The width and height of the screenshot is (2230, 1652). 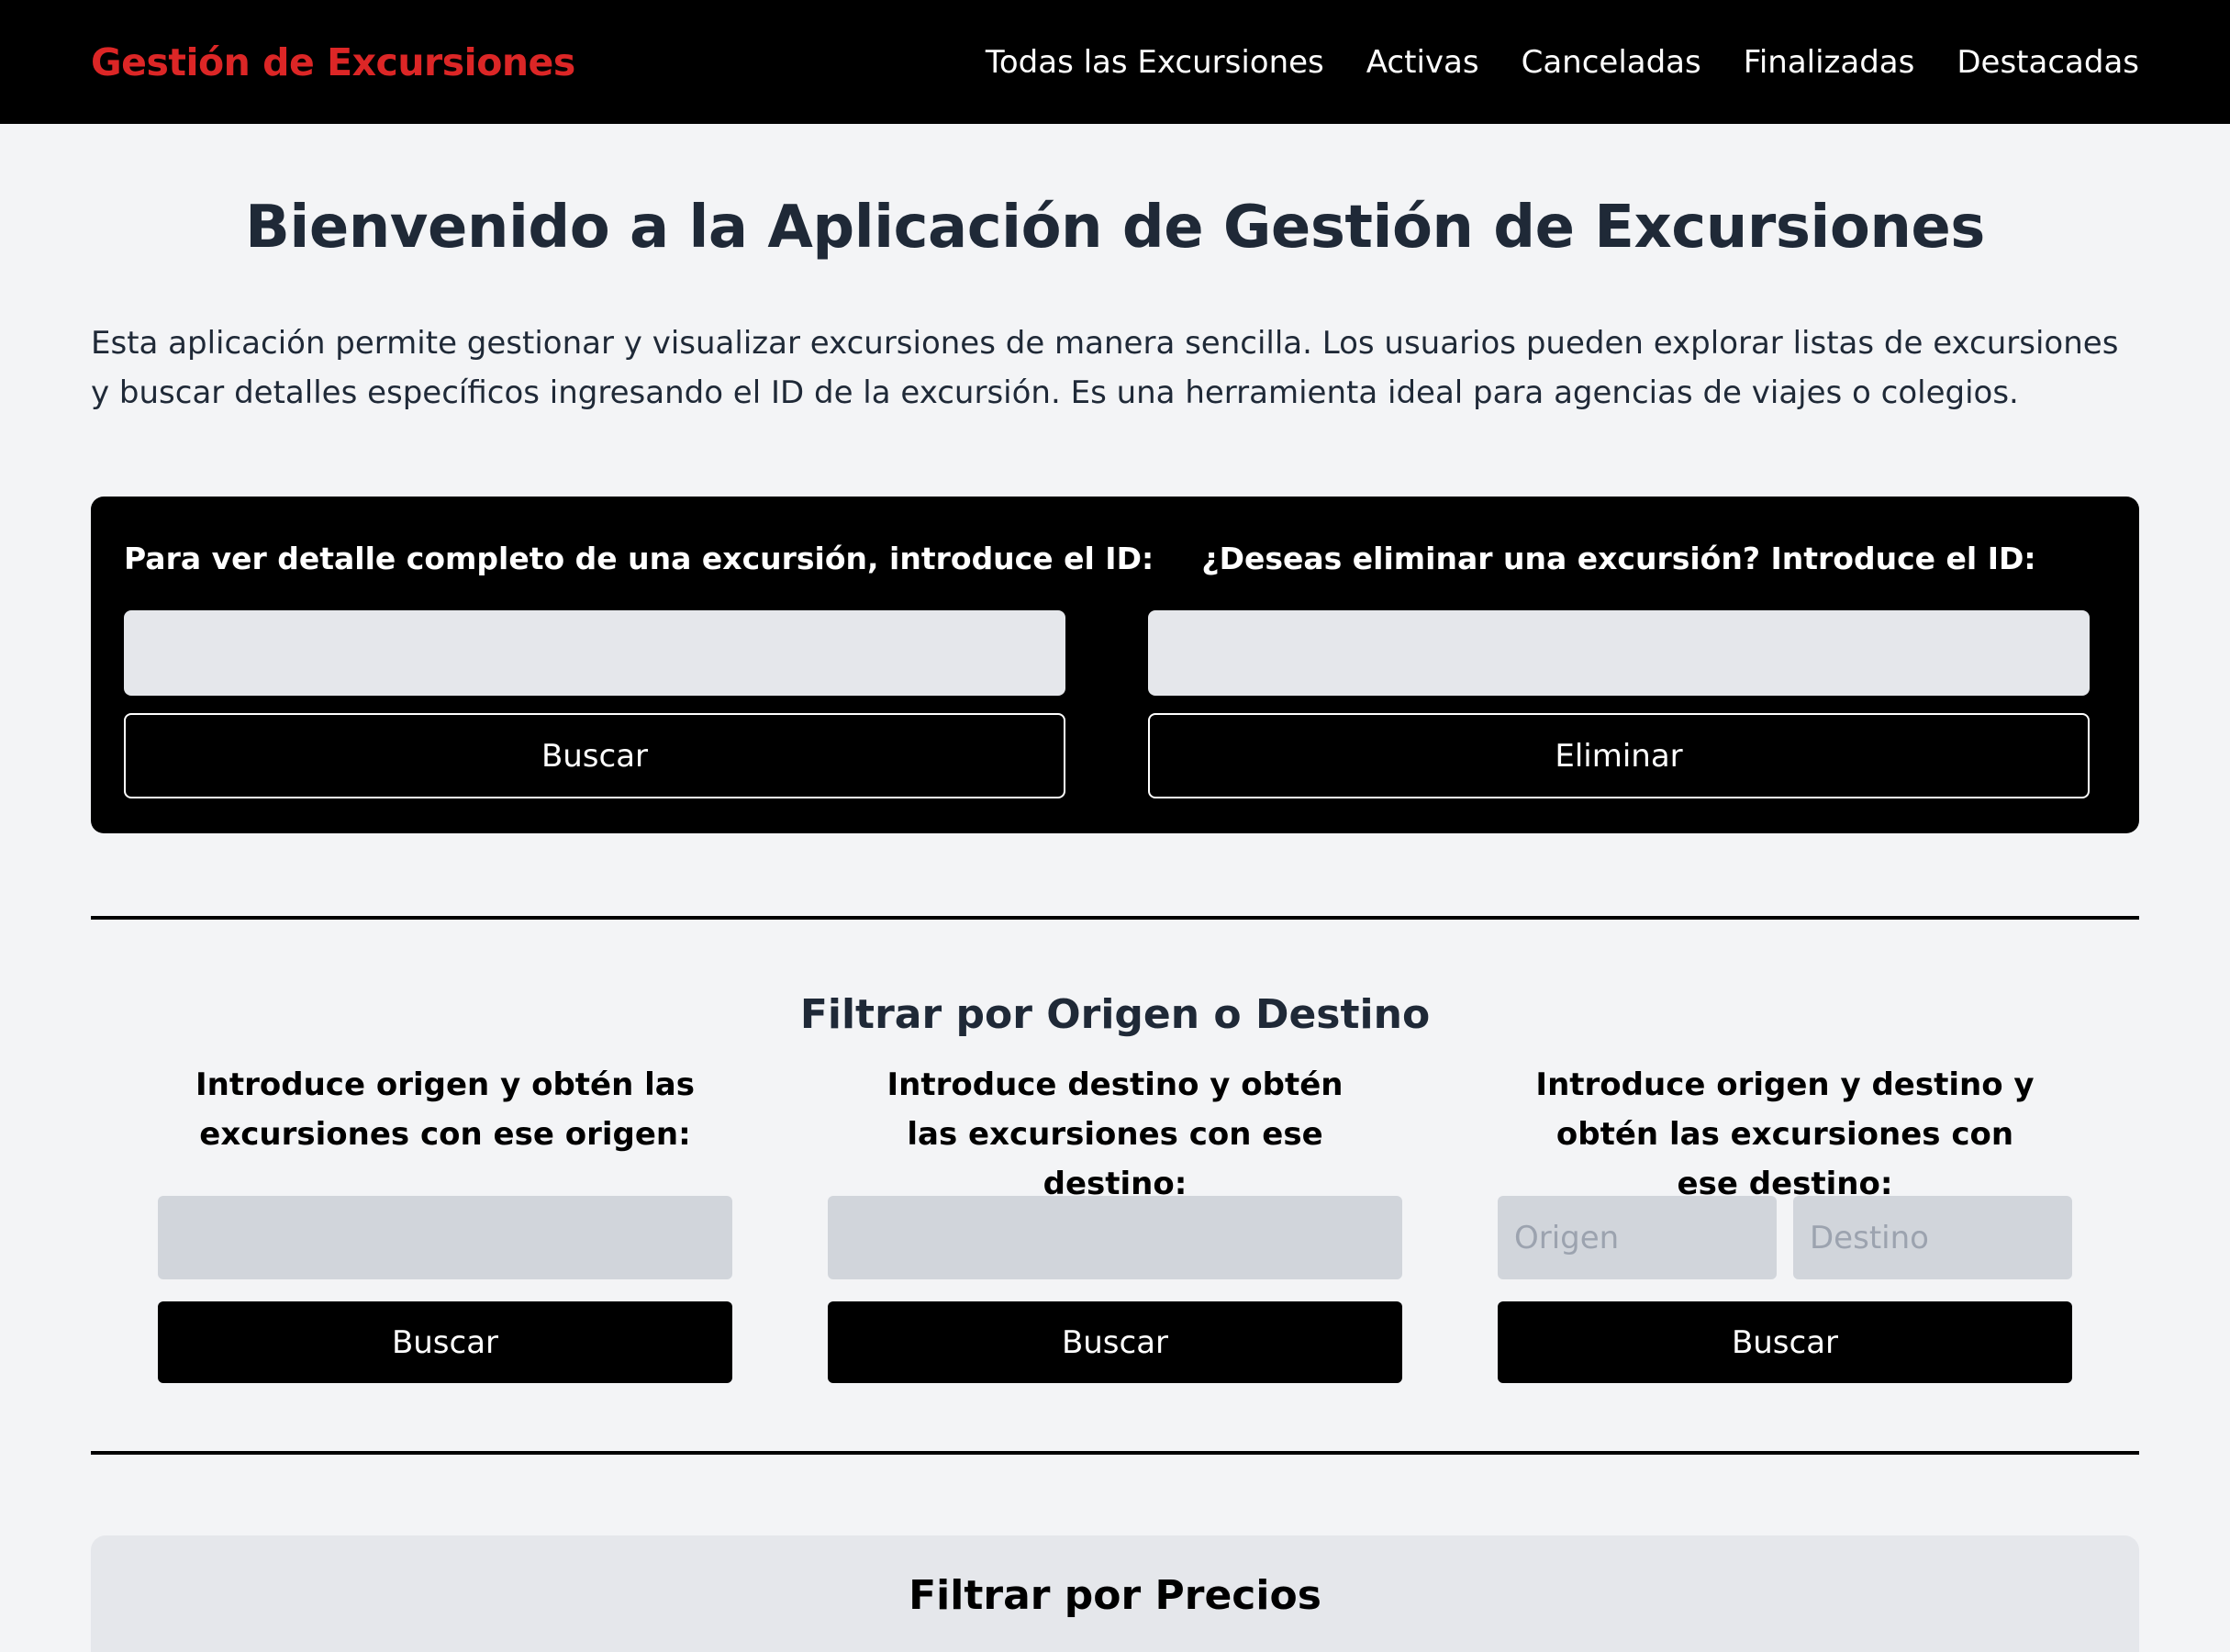 What do you see at coordinates (1638, 1238) in the screenshot?
I see `both-origin-input` at bounding box center [1638, 1238].